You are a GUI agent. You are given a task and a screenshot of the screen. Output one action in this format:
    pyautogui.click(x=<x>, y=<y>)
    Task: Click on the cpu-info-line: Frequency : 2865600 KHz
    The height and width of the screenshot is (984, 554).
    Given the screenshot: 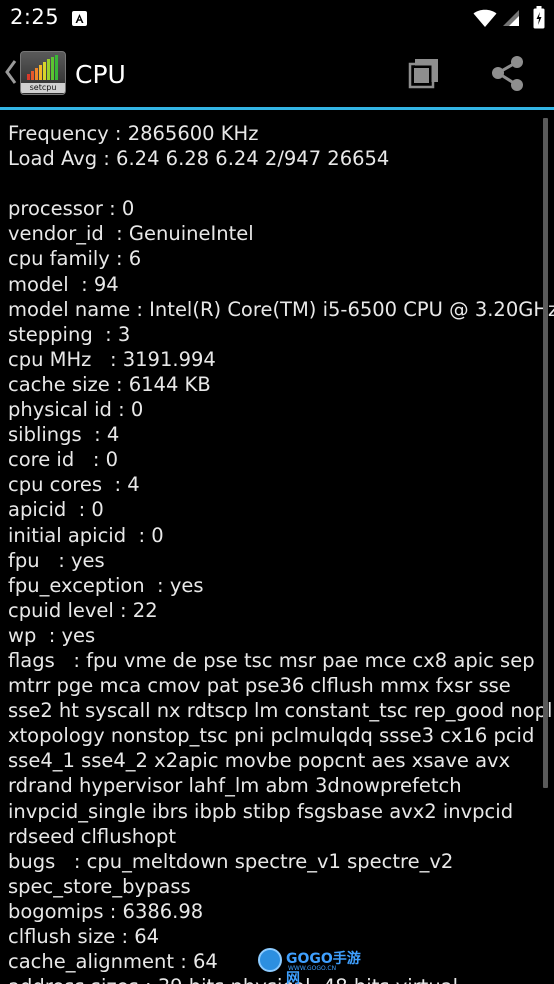 What is the action you would take?
    pyautogui.click(x=133, y=133)
    